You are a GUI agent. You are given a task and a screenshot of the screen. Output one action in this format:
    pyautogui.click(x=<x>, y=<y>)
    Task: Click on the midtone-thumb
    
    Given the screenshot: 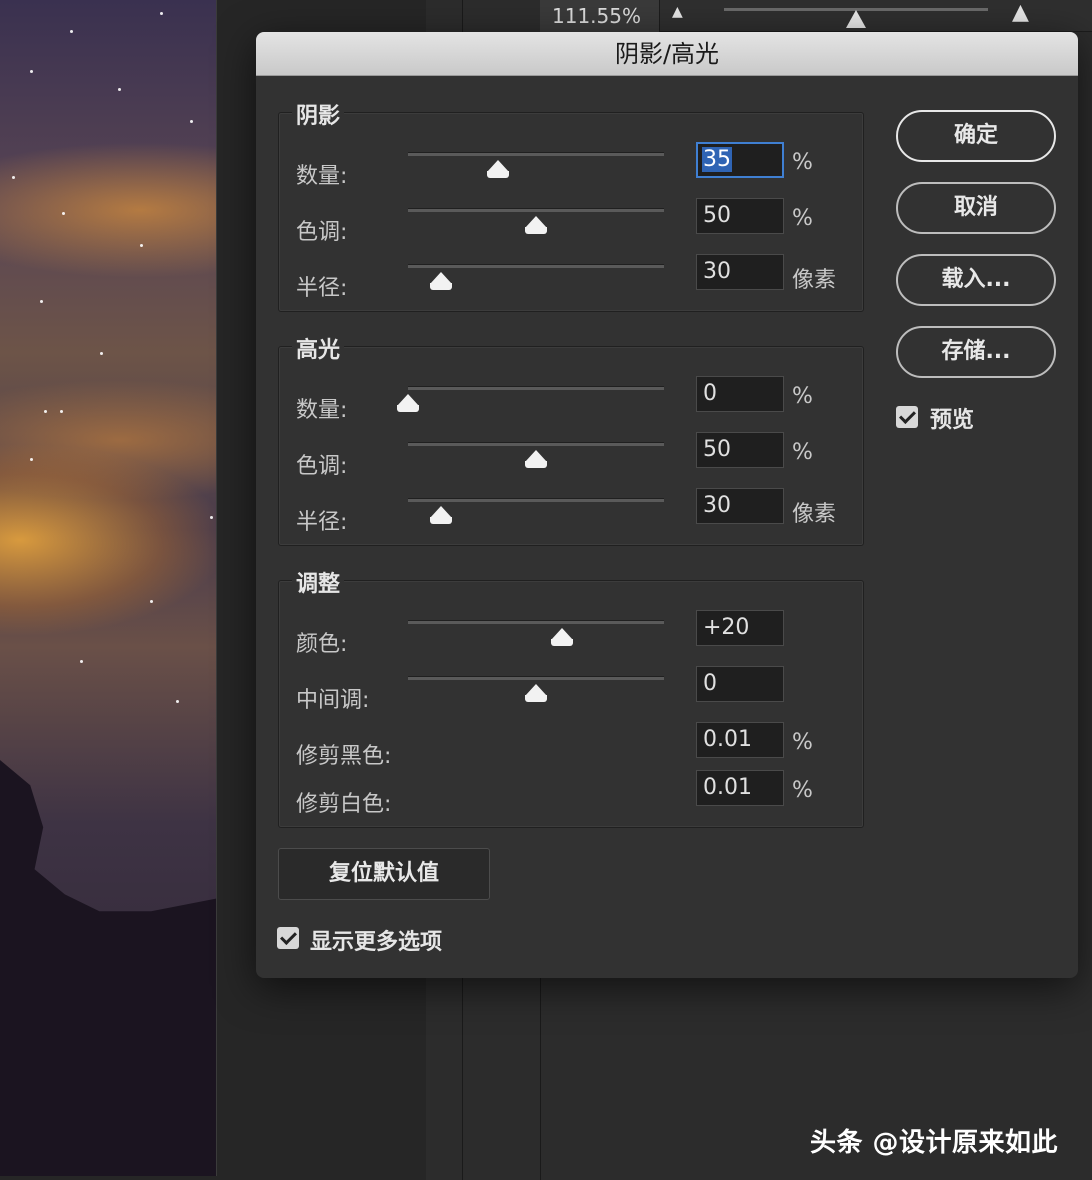 What is the action you would take?
    pyautogui.click(x=536, y=693)
    